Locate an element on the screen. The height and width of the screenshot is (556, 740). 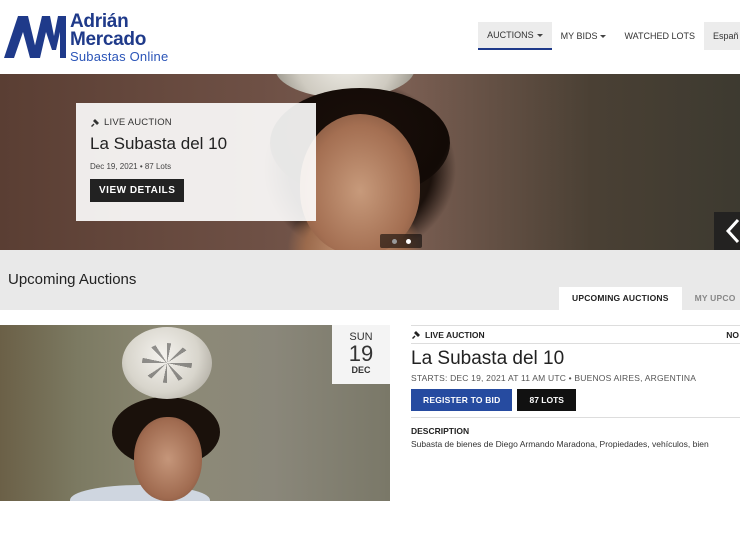
nav-my-bids-label: MY BIDS is located at coordinates (579, 36).